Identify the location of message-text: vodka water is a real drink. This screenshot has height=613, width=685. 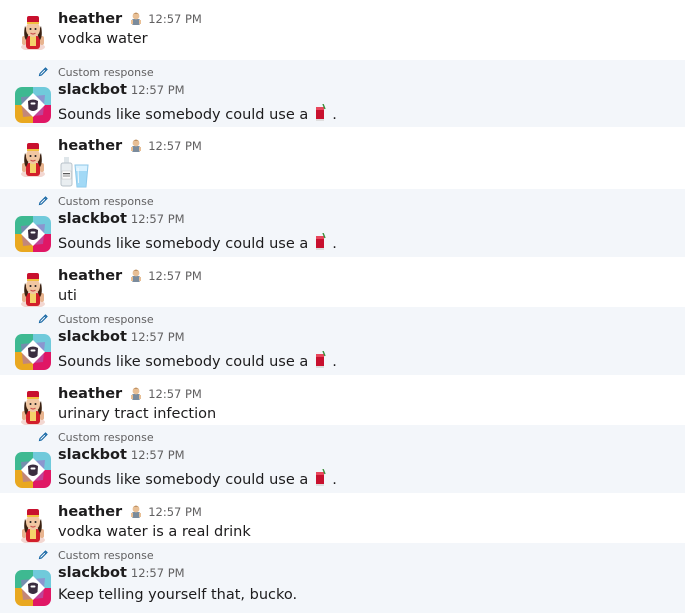
(154, 532).